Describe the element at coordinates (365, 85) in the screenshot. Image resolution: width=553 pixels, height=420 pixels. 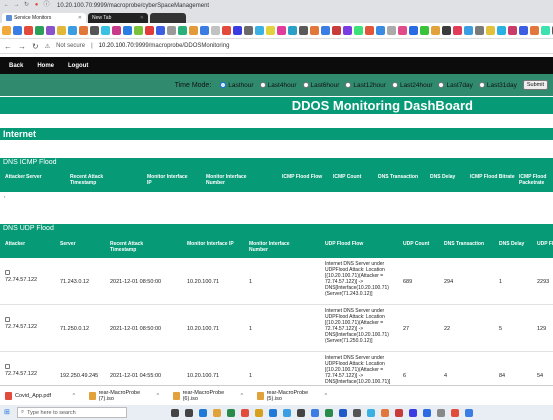
I see `time-option-last12hour: Last12hour` at that location.